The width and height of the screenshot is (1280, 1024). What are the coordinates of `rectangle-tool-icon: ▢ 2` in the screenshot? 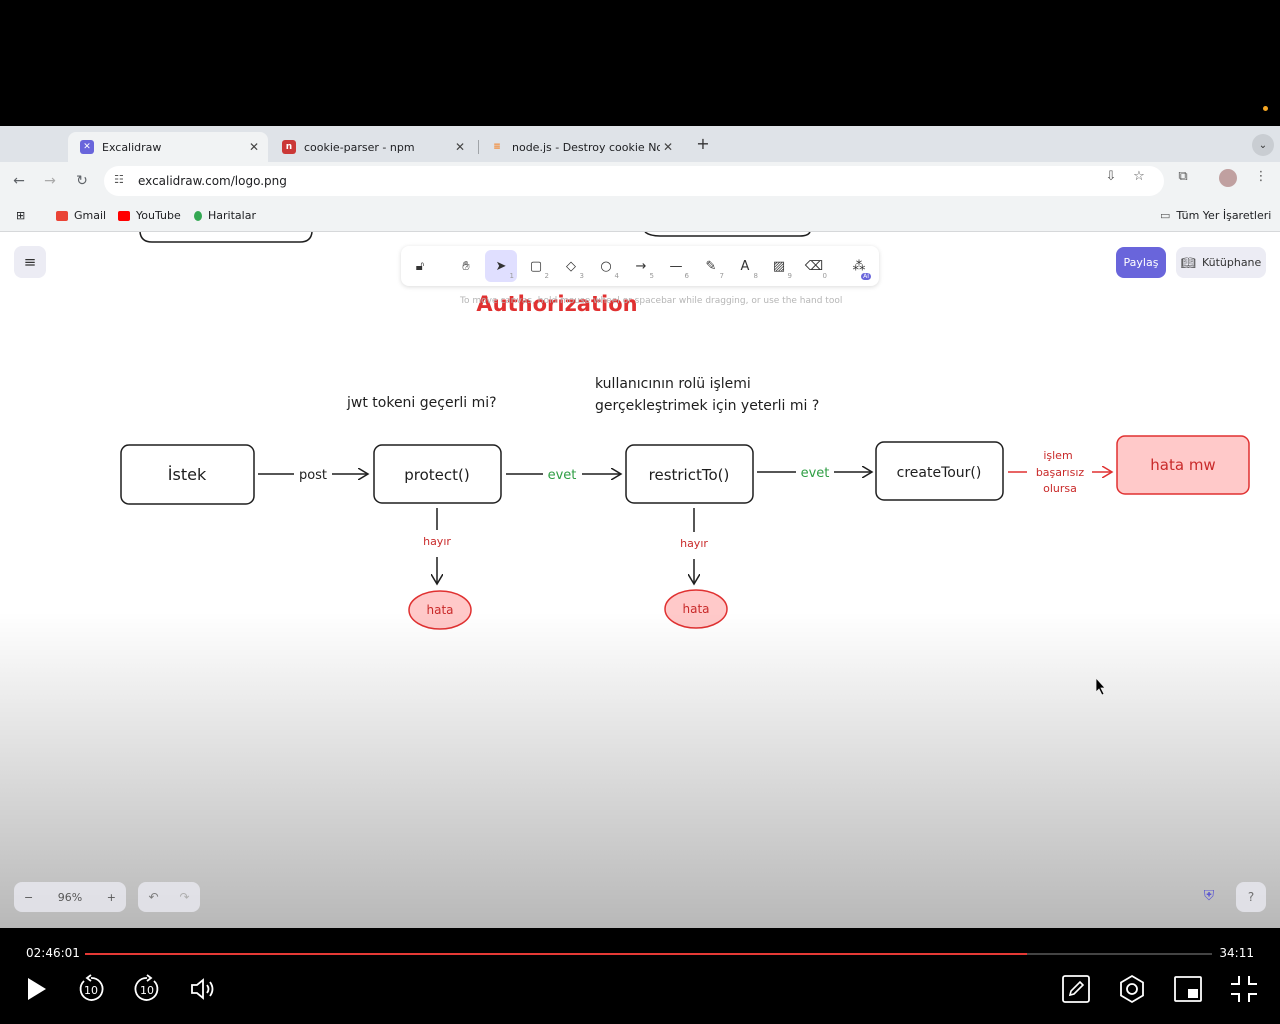 It's located at (536, 266).